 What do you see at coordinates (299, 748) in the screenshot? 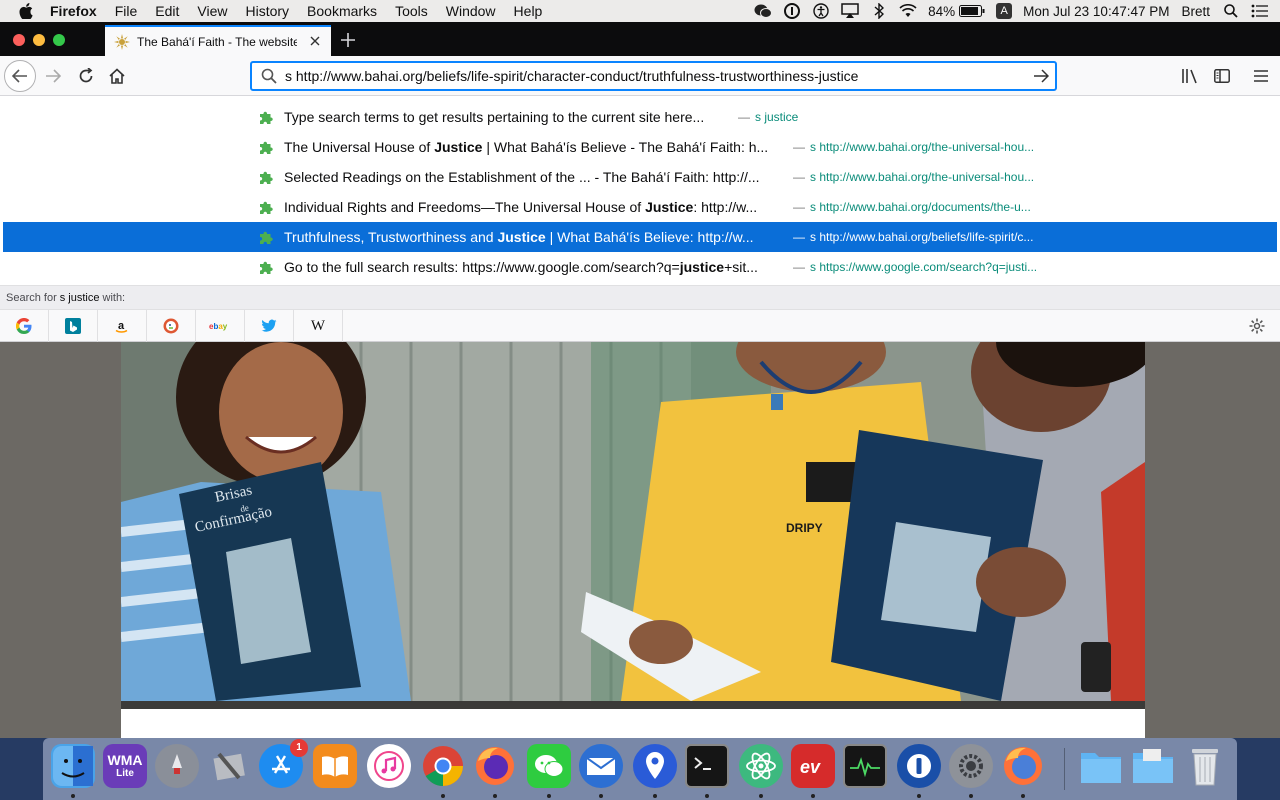
I see `app-store-badge: 1` at bounding box center [299, 748].